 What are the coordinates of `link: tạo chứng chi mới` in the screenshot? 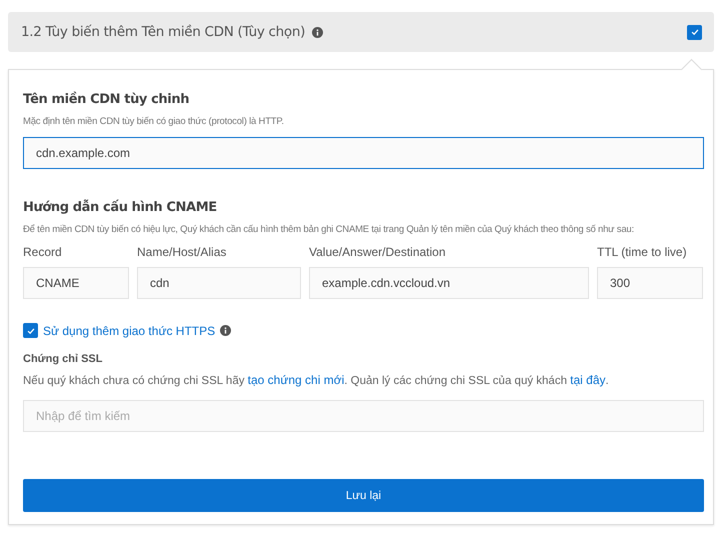 It's located at (296, 380).